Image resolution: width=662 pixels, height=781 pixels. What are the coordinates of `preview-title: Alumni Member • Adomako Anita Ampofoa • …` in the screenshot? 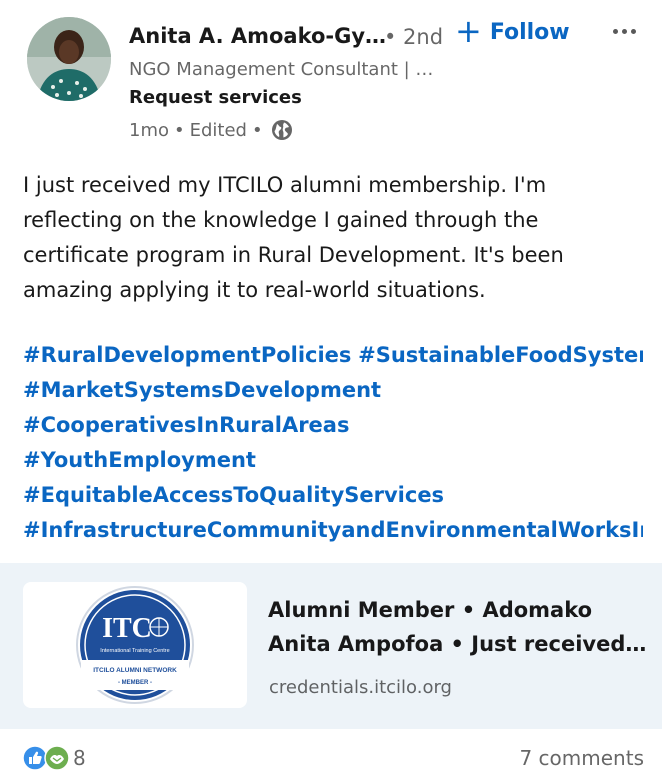 It's located at (457, 627).